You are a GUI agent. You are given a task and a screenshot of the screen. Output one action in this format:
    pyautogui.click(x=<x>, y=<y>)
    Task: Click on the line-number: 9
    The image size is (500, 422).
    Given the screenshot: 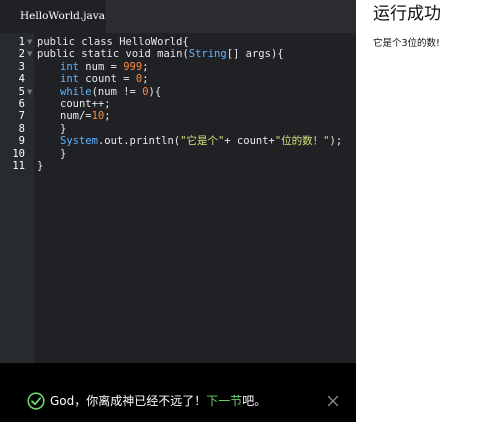 What is the action you would take?
    pyautogui.click(x=21, y=141)
    